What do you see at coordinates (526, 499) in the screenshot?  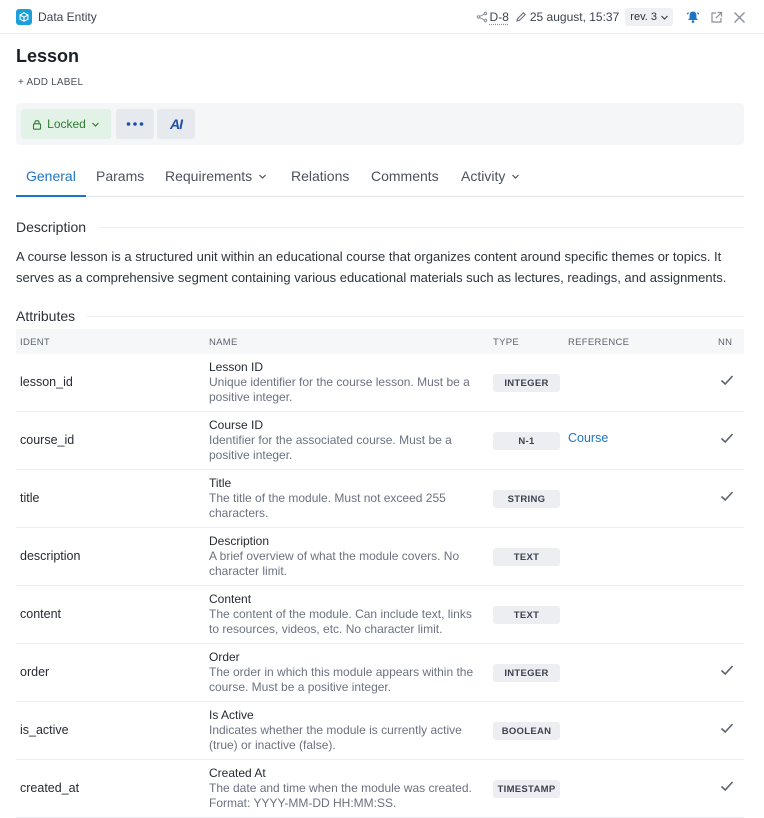 I see `attribute-type-badge: STRING` at bounding box center [526, 499].